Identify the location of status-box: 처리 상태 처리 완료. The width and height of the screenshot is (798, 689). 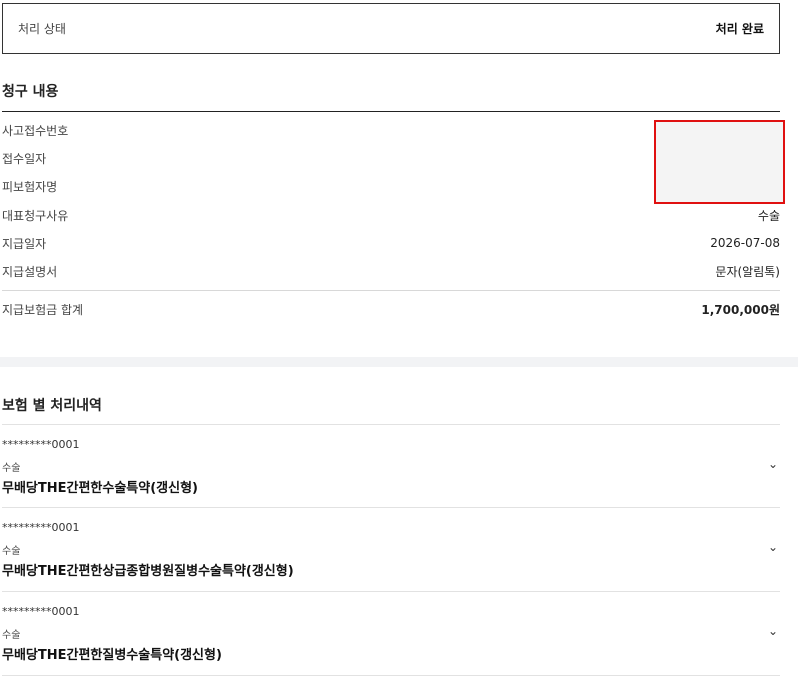
(391, 28).